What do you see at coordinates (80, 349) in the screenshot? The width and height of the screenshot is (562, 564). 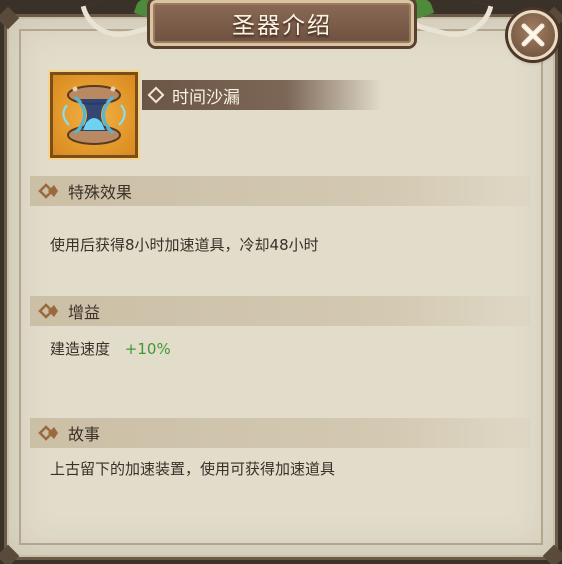 I see `buff-stat-name: 建造速度` at bounding box center [80, 349].